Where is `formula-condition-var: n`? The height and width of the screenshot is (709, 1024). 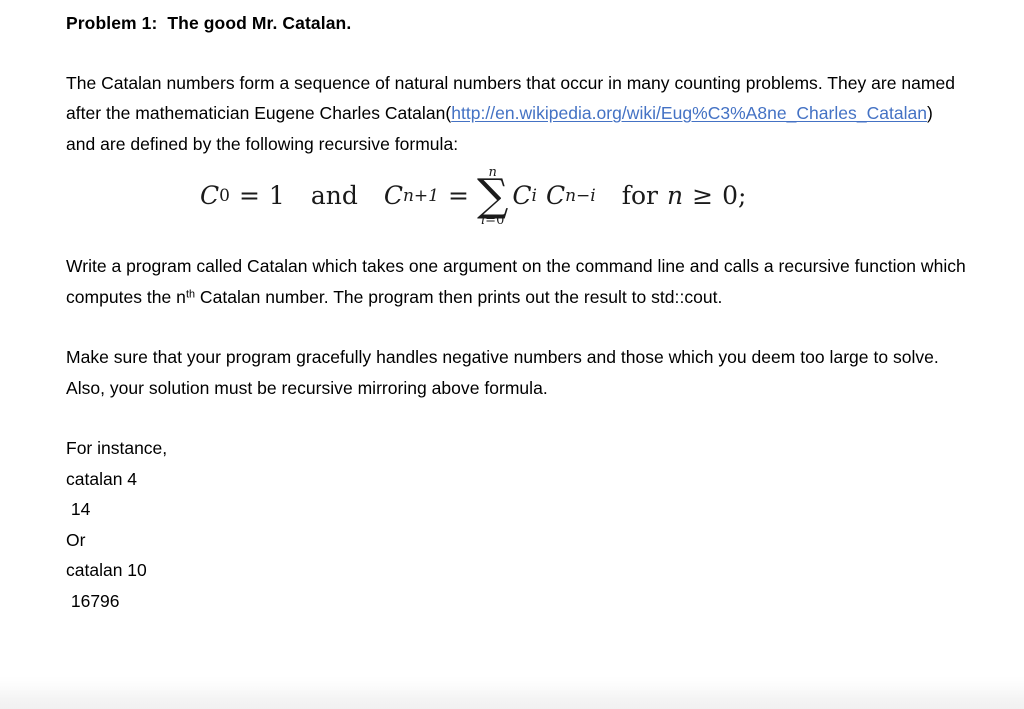 formula-condition-var: n is located at coordinates (675, 196).